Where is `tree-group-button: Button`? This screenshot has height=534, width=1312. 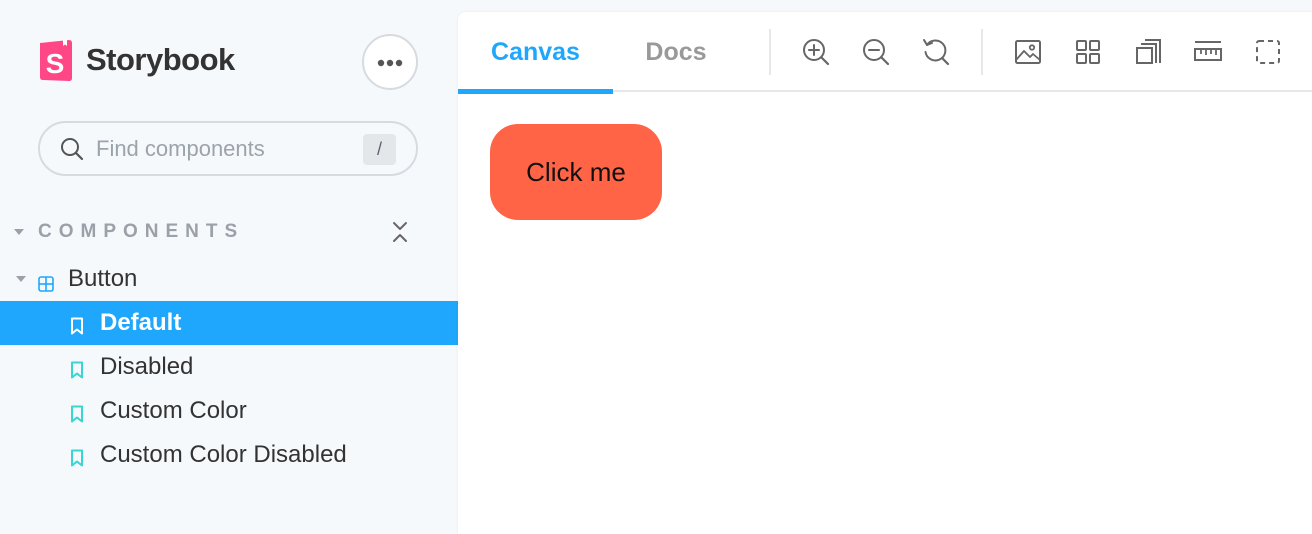 tree-group-button: Button is located at coordinates (229, 279).